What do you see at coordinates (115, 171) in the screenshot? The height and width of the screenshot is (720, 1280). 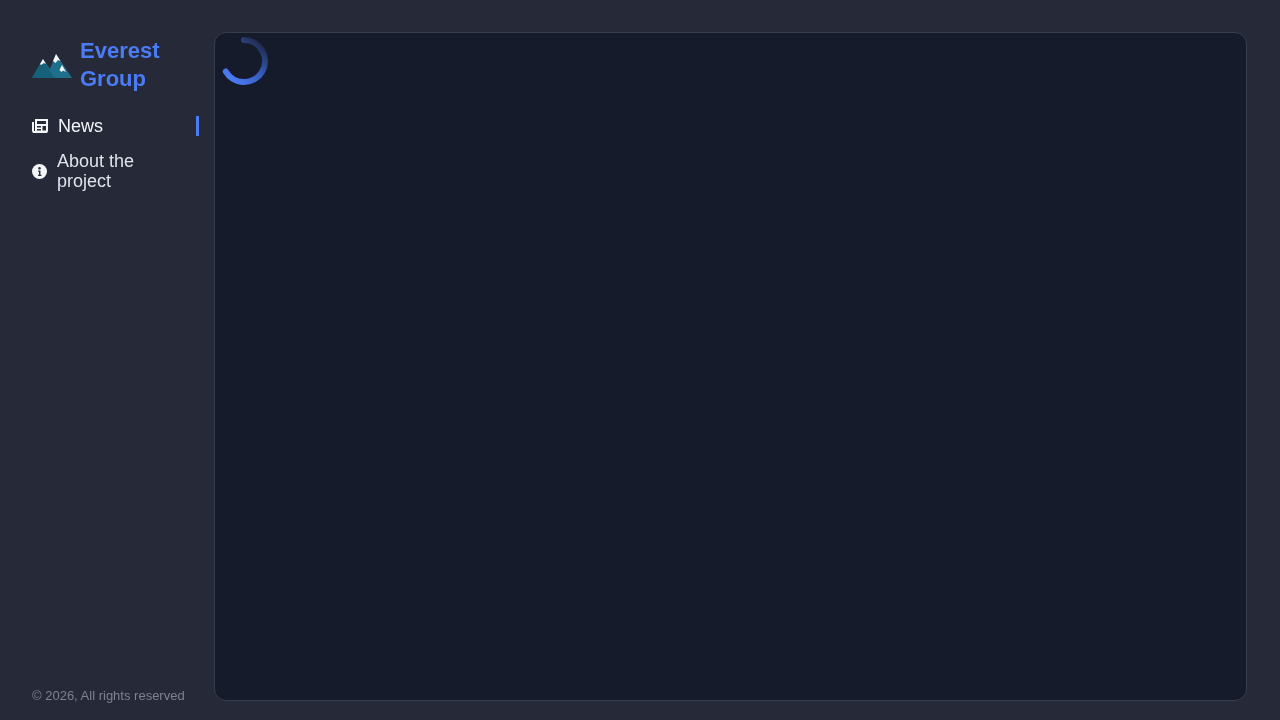 I see `nav-link: About the project` at bounding box center [115, 171].